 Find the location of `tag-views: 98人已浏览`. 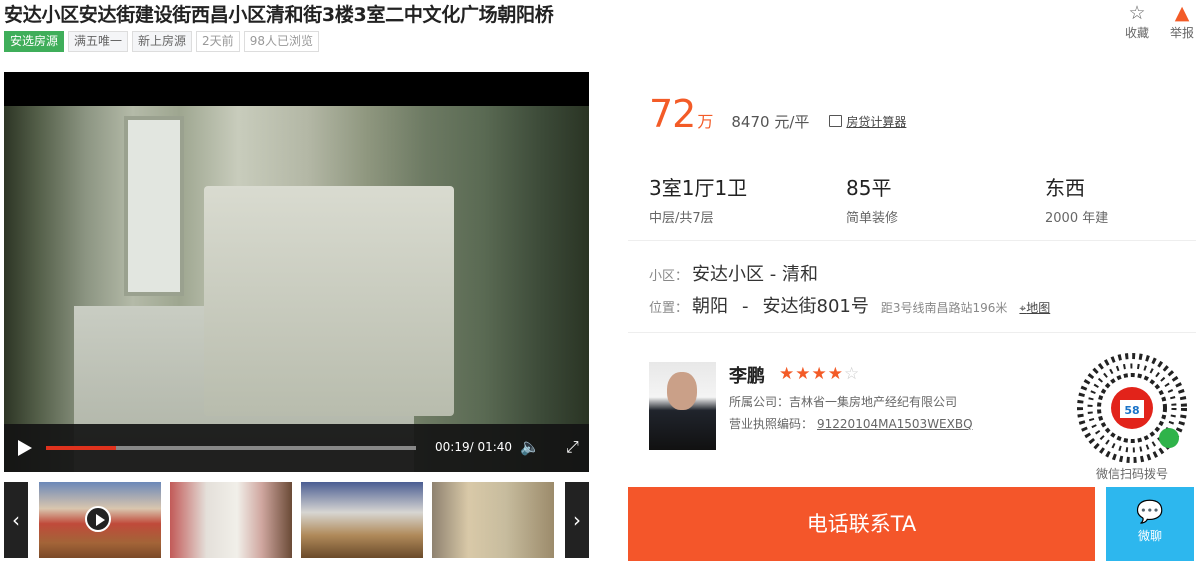

tag-views: 98人已浏览 is located at coordinates (281, 41).